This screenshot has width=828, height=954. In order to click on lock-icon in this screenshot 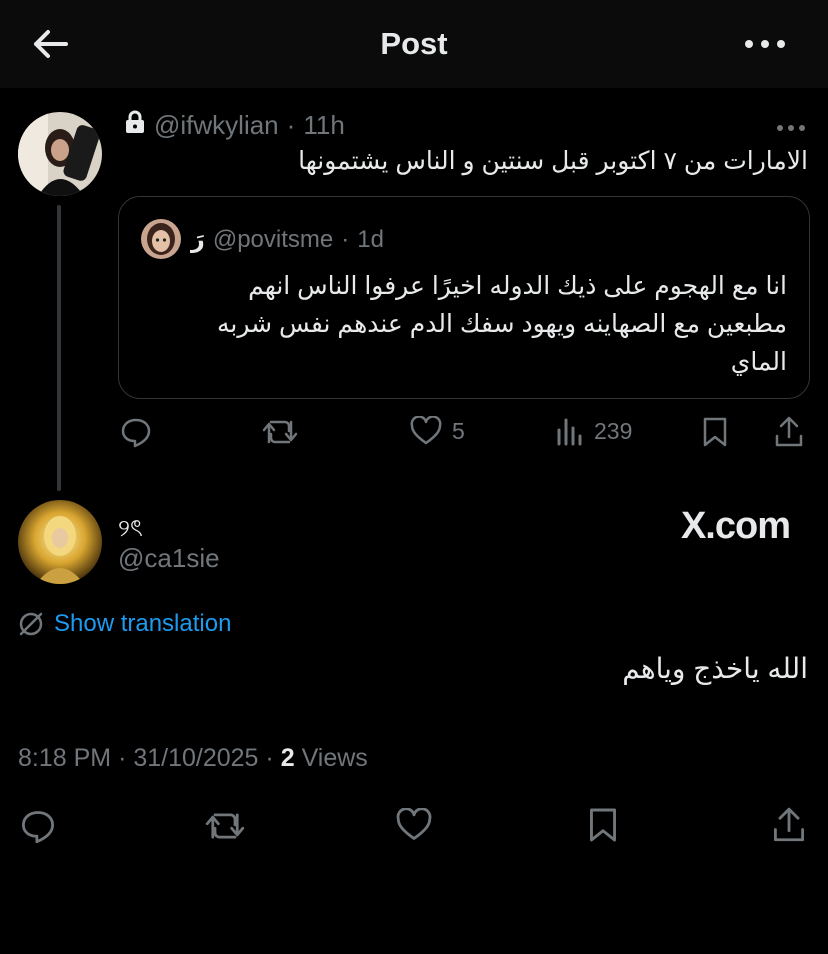, I will do `click(135, 125)`.